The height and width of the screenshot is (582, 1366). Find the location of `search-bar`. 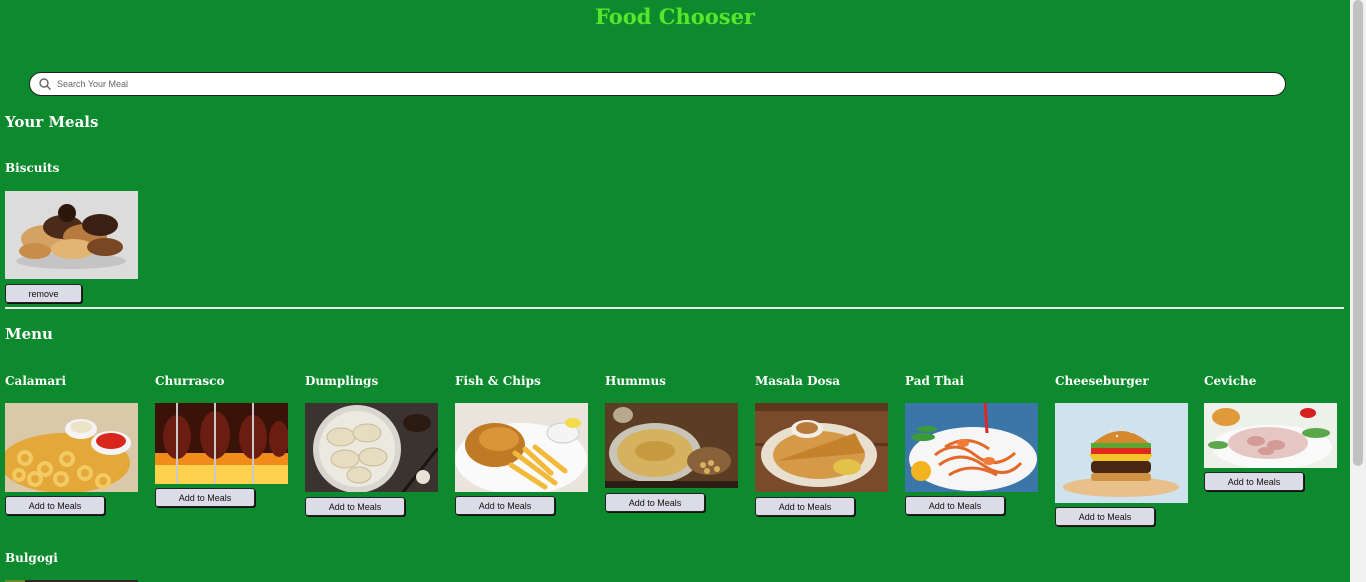

search-bar is located at coordinates (657, 84).